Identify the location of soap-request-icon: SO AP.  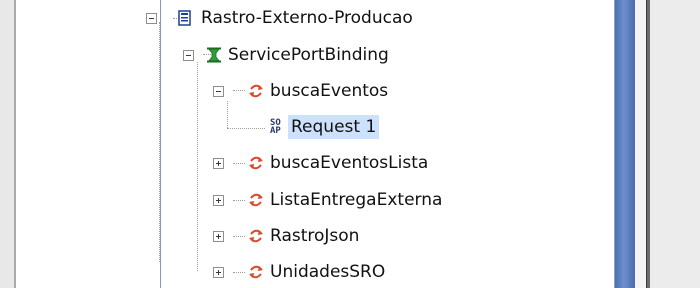
(278, 127).